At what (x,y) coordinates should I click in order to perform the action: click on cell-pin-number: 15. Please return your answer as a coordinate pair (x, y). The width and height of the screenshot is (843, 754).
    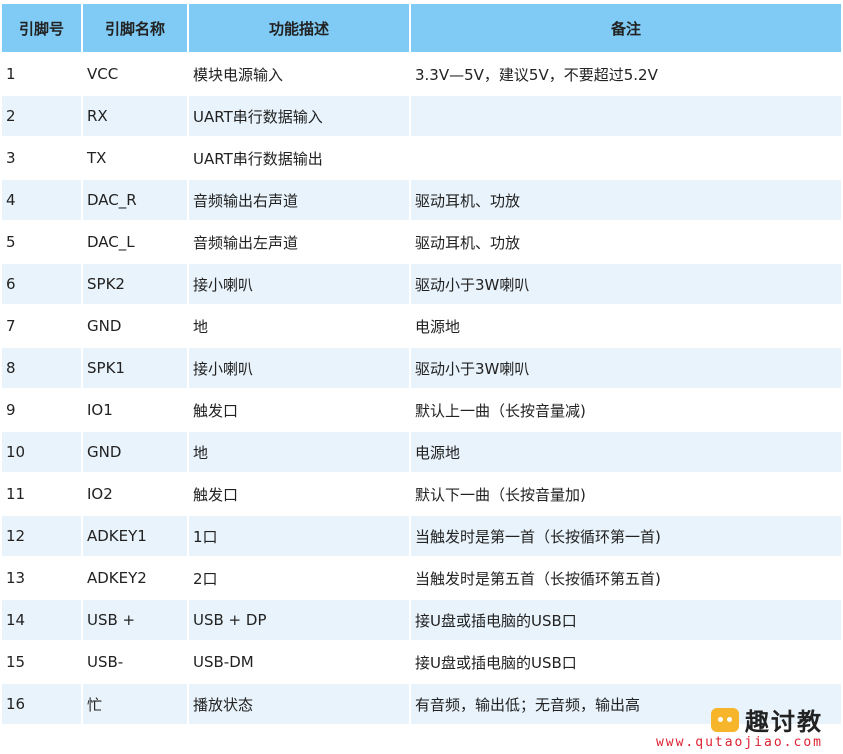
    Looking at the image, I should click on (16, 662).